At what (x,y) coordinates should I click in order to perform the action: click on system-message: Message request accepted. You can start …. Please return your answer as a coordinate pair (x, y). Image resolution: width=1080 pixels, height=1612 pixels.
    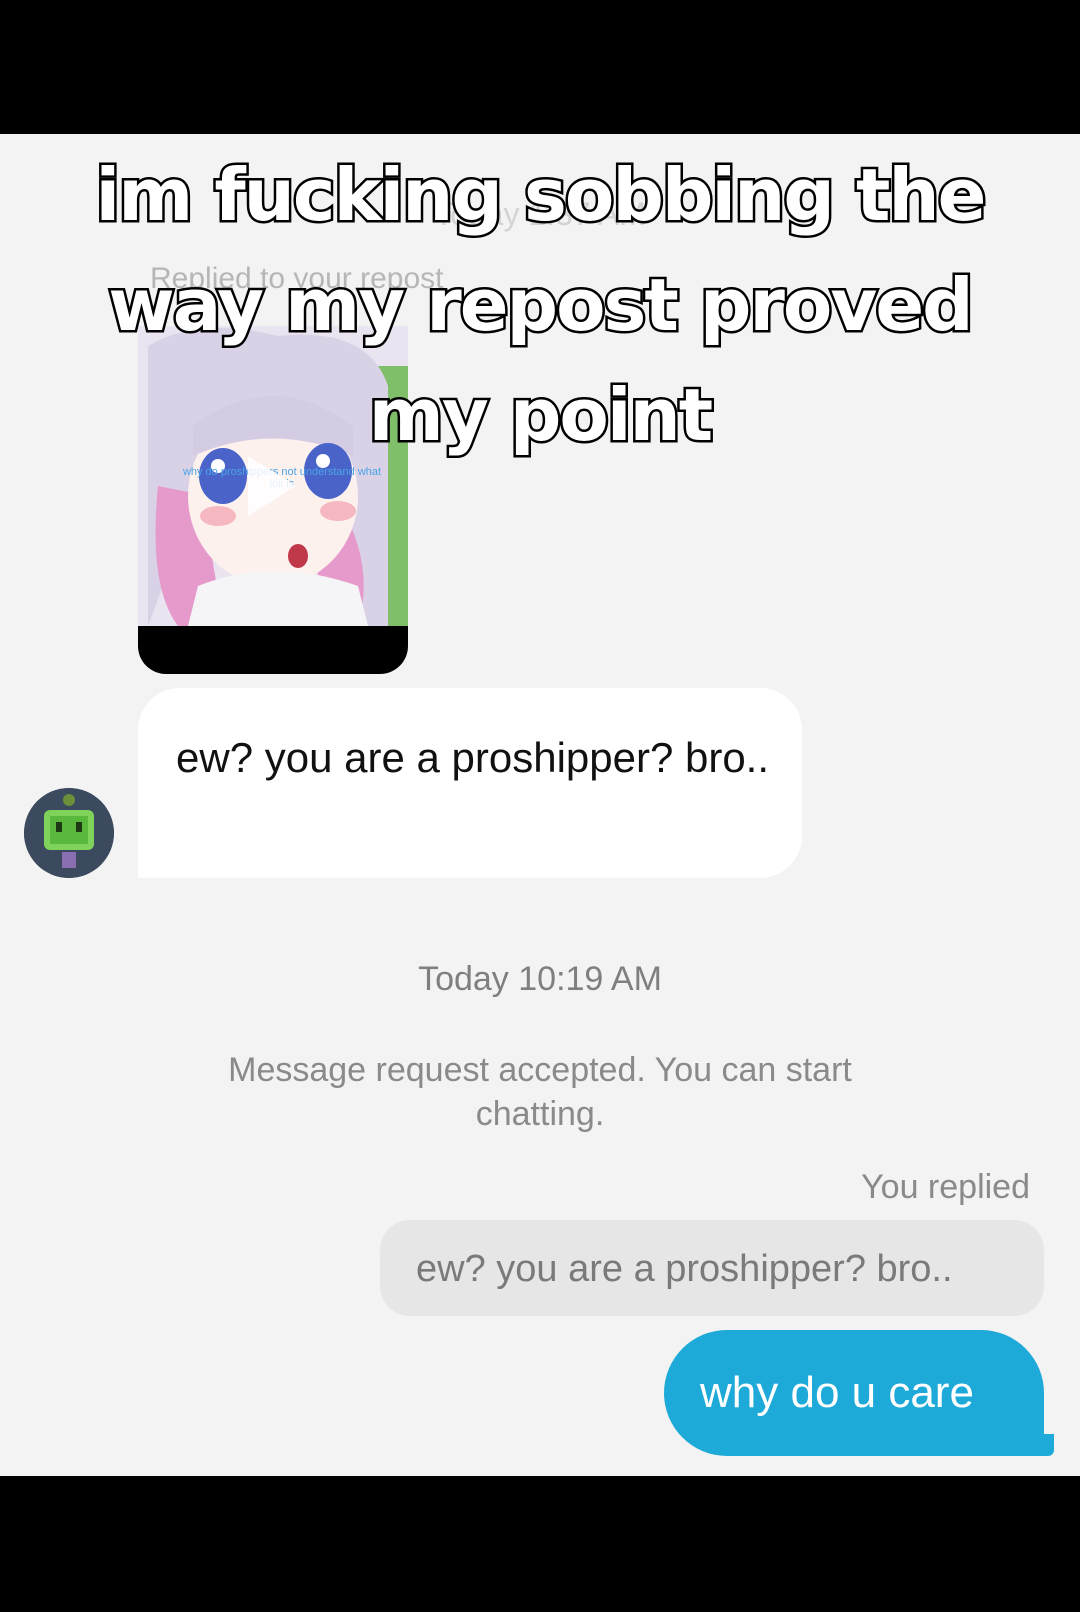
    Looking at the image, I should click on (540, 1092).